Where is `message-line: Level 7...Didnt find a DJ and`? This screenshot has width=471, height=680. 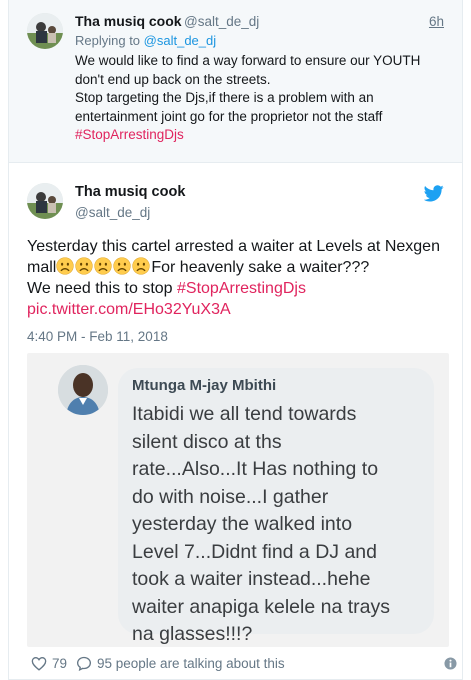 message-line: Level 7...Didnt find a DJ and is located at coordinates (254, 551).